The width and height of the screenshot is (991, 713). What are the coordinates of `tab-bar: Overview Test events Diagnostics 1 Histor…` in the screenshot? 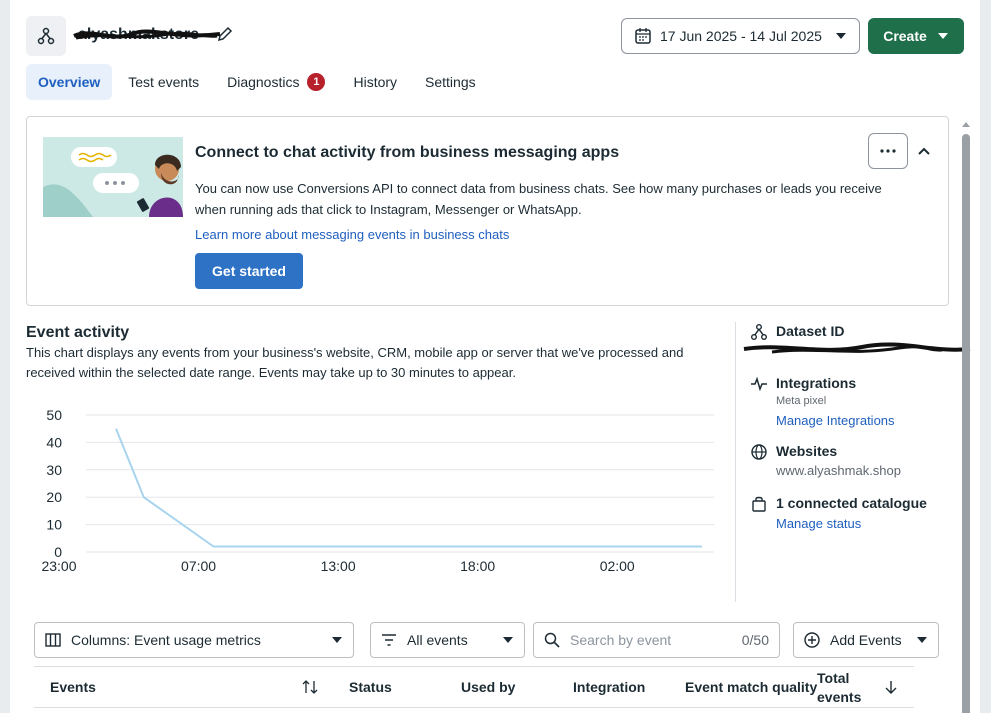 It's located at (257, 82).